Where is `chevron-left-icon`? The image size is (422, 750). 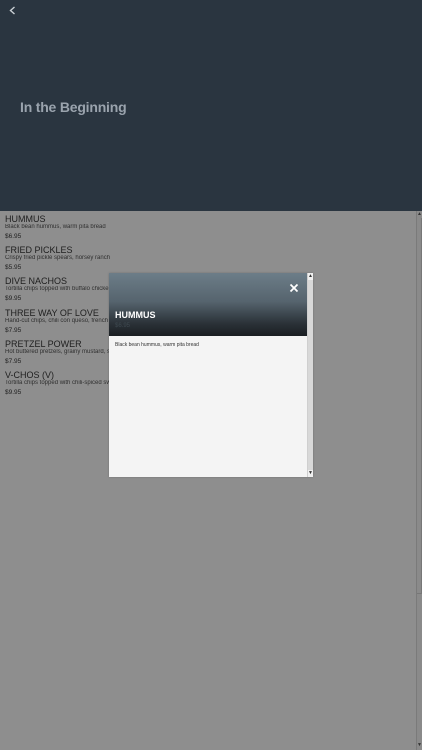
chevron-left-icon is located at coordinates (11, 10).